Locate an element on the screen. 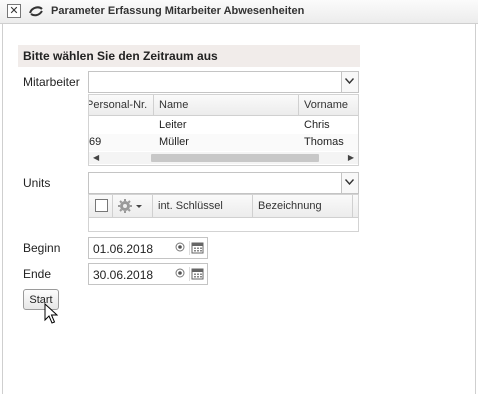  scroll-left-icon: ◀ is located at coordinates (96, 157).